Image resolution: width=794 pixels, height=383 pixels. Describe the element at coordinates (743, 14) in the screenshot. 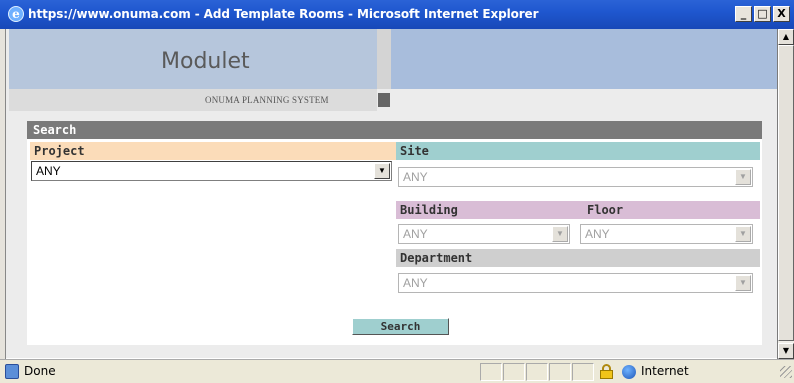

I see `minimize-button: _` at that location.